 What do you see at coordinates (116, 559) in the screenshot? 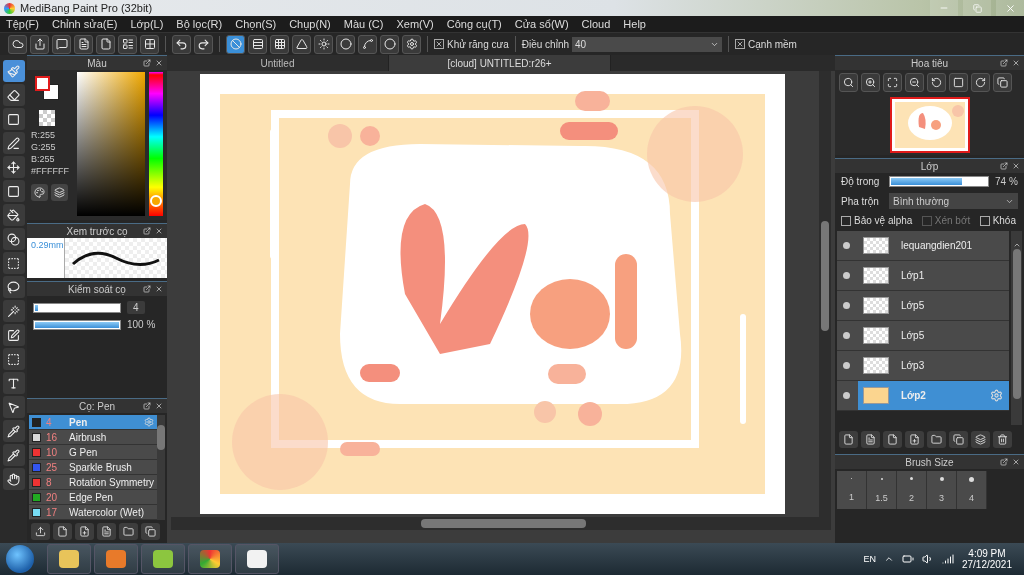
I see `media-player-button` at bounding box center [116, 559].